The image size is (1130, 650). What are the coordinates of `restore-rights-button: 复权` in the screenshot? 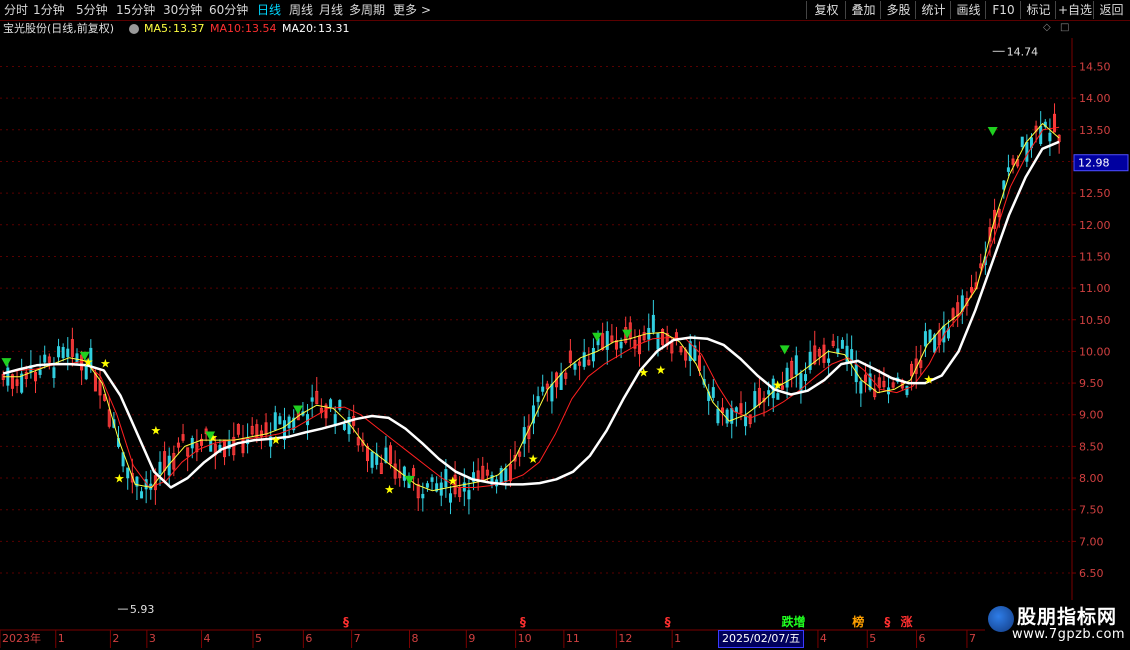 It's located at (826, 10).